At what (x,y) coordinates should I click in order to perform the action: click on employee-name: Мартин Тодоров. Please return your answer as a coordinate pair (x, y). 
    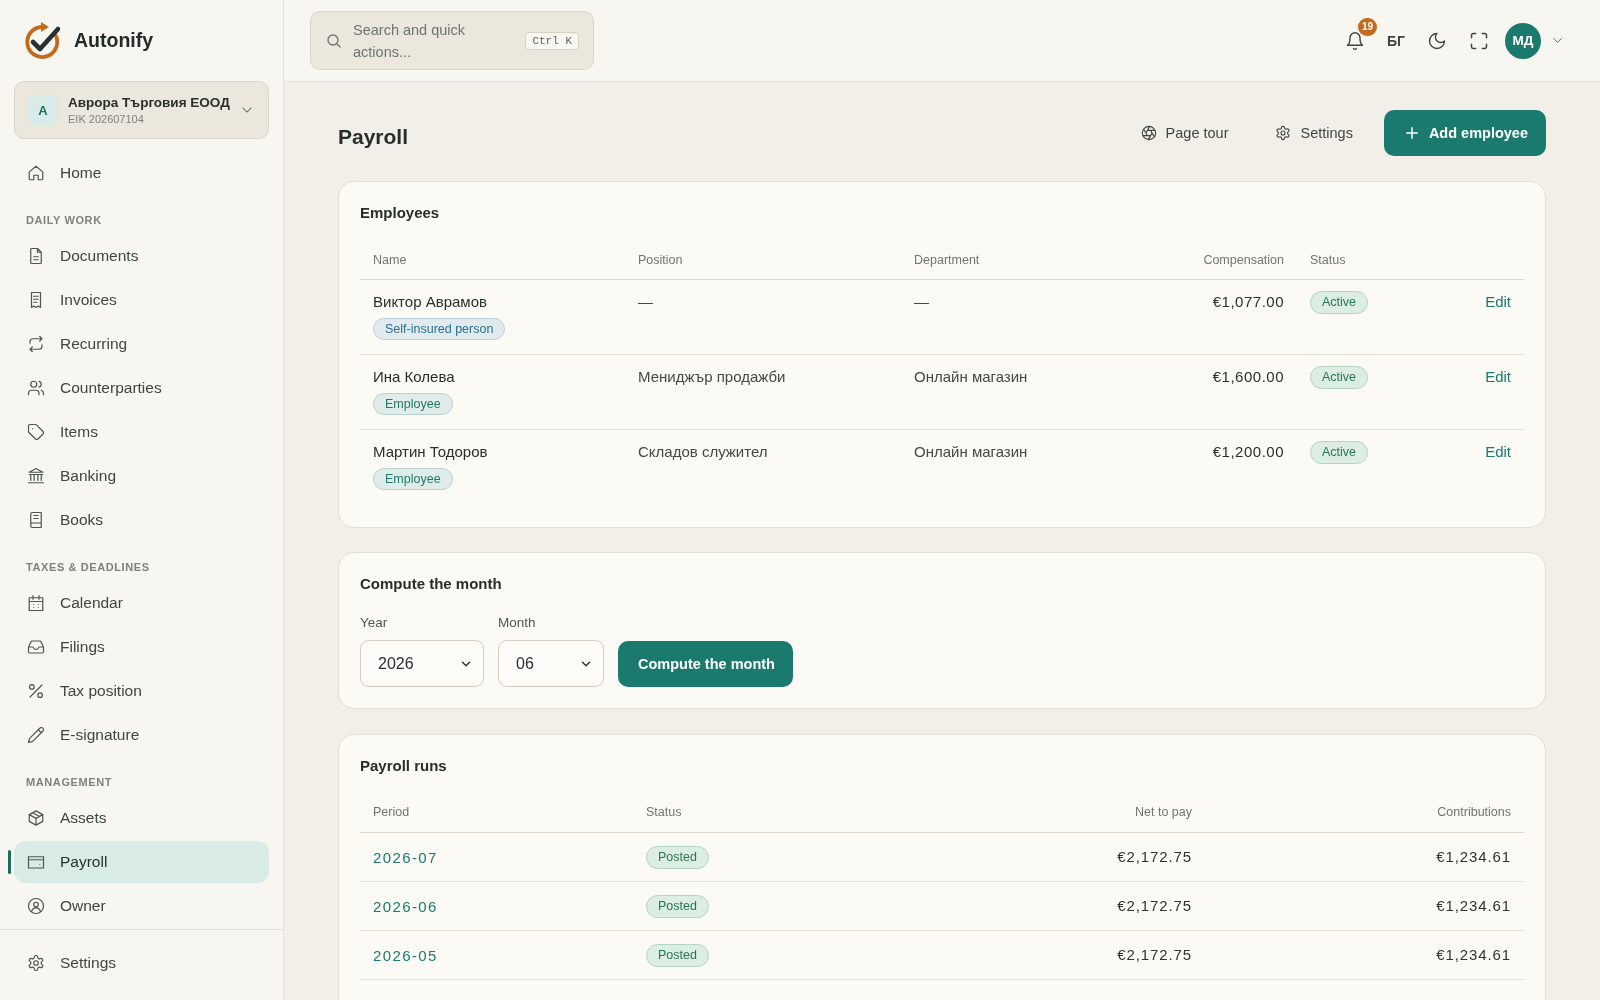
    Looking at the image, I should click on (430, 452).